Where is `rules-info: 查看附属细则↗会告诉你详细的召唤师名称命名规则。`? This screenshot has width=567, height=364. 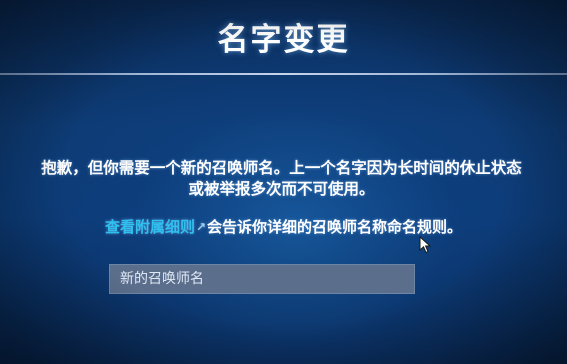 rules-info: 查看附属细则↗会告诉你详细的召唤师名称命名规则。 is located at coordinates (283, 226).